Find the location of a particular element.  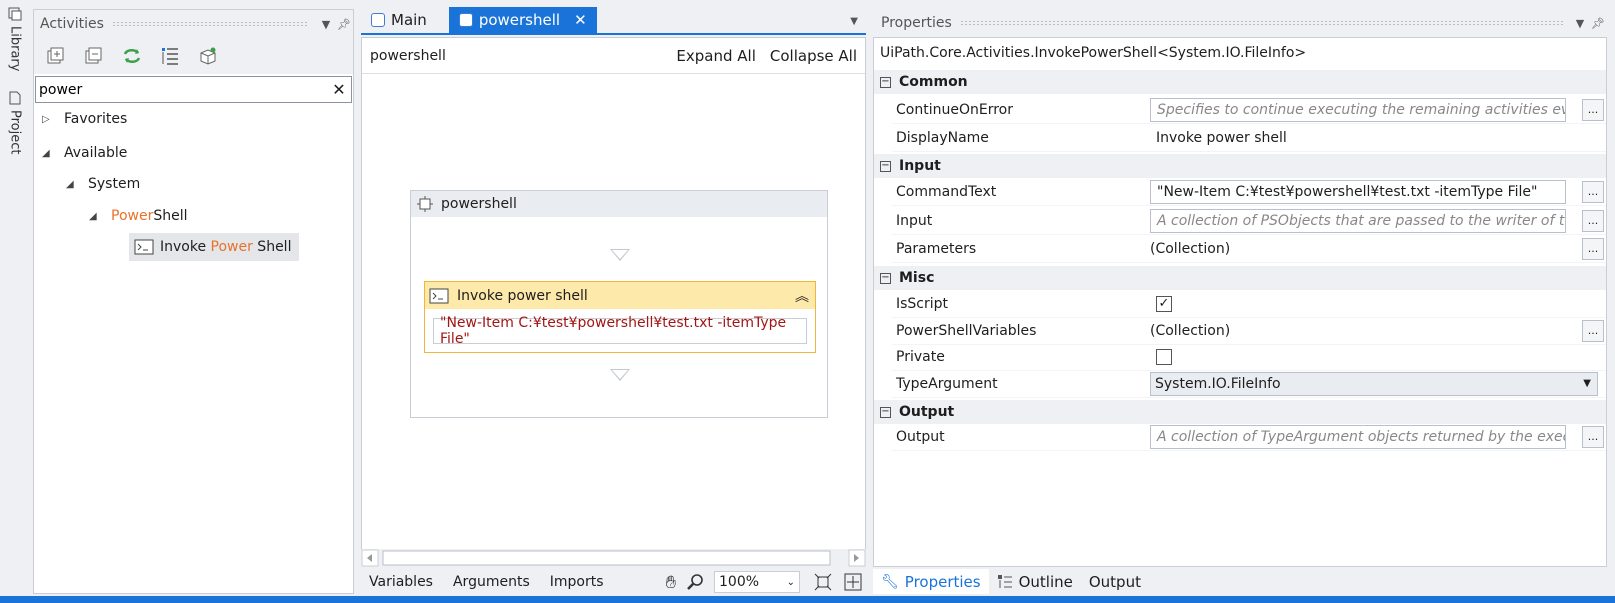

category-output: − Output is located at coordinates (1240, 412).